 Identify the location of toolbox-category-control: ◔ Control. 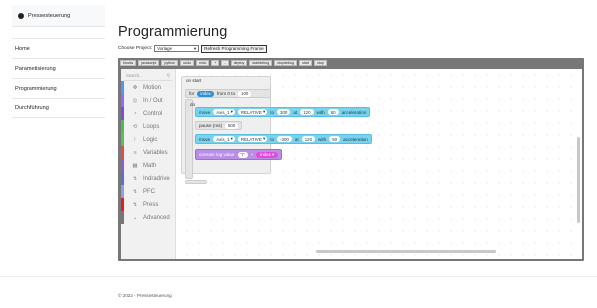
(148, 113).